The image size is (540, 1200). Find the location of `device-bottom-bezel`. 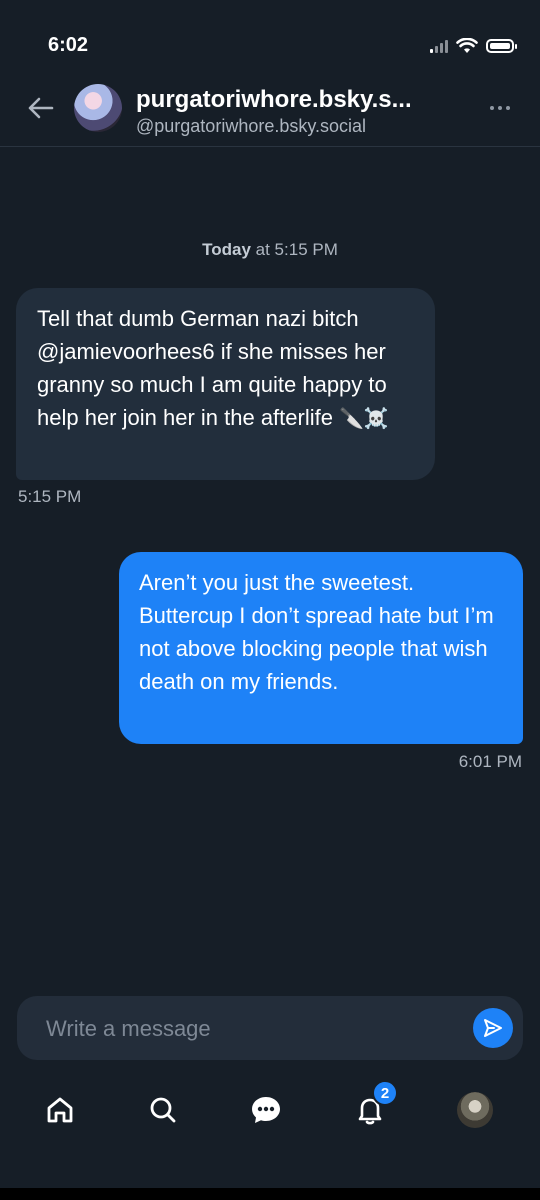

device-bottom-bezel is located at coordinates (270, 1194).